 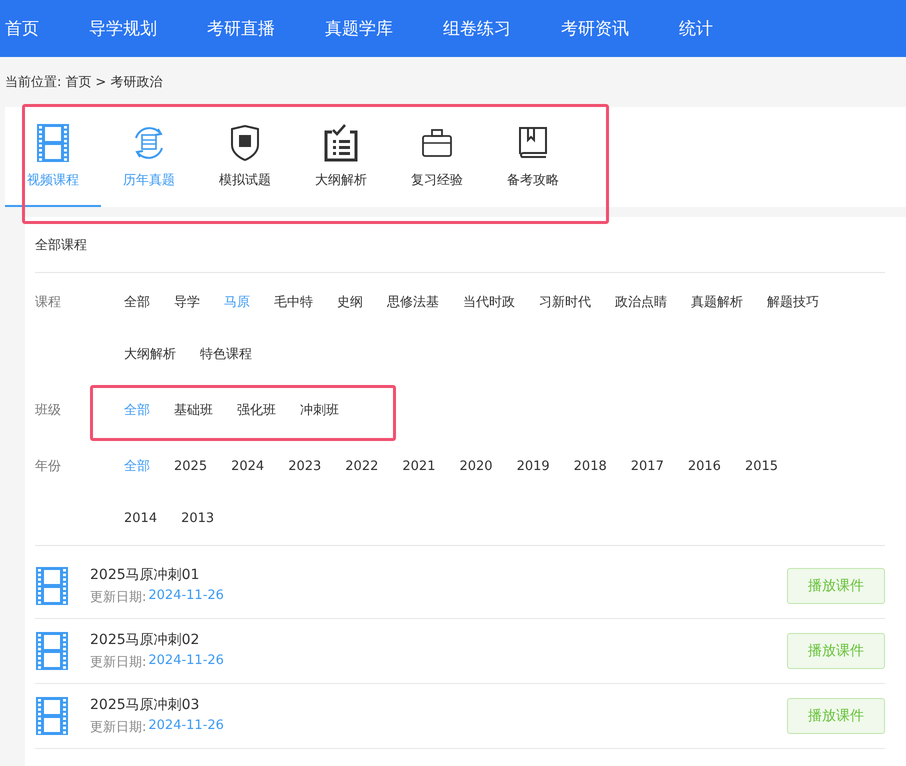 What do you see at coordinates (647, 467) in the screenshot?
I see `filter-option: 2017` at bounding box center [647, 467].